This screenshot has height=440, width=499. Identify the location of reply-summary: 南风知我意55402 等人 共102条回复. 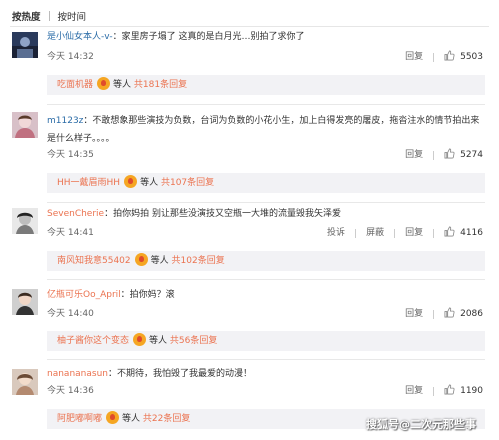
(266, 261).